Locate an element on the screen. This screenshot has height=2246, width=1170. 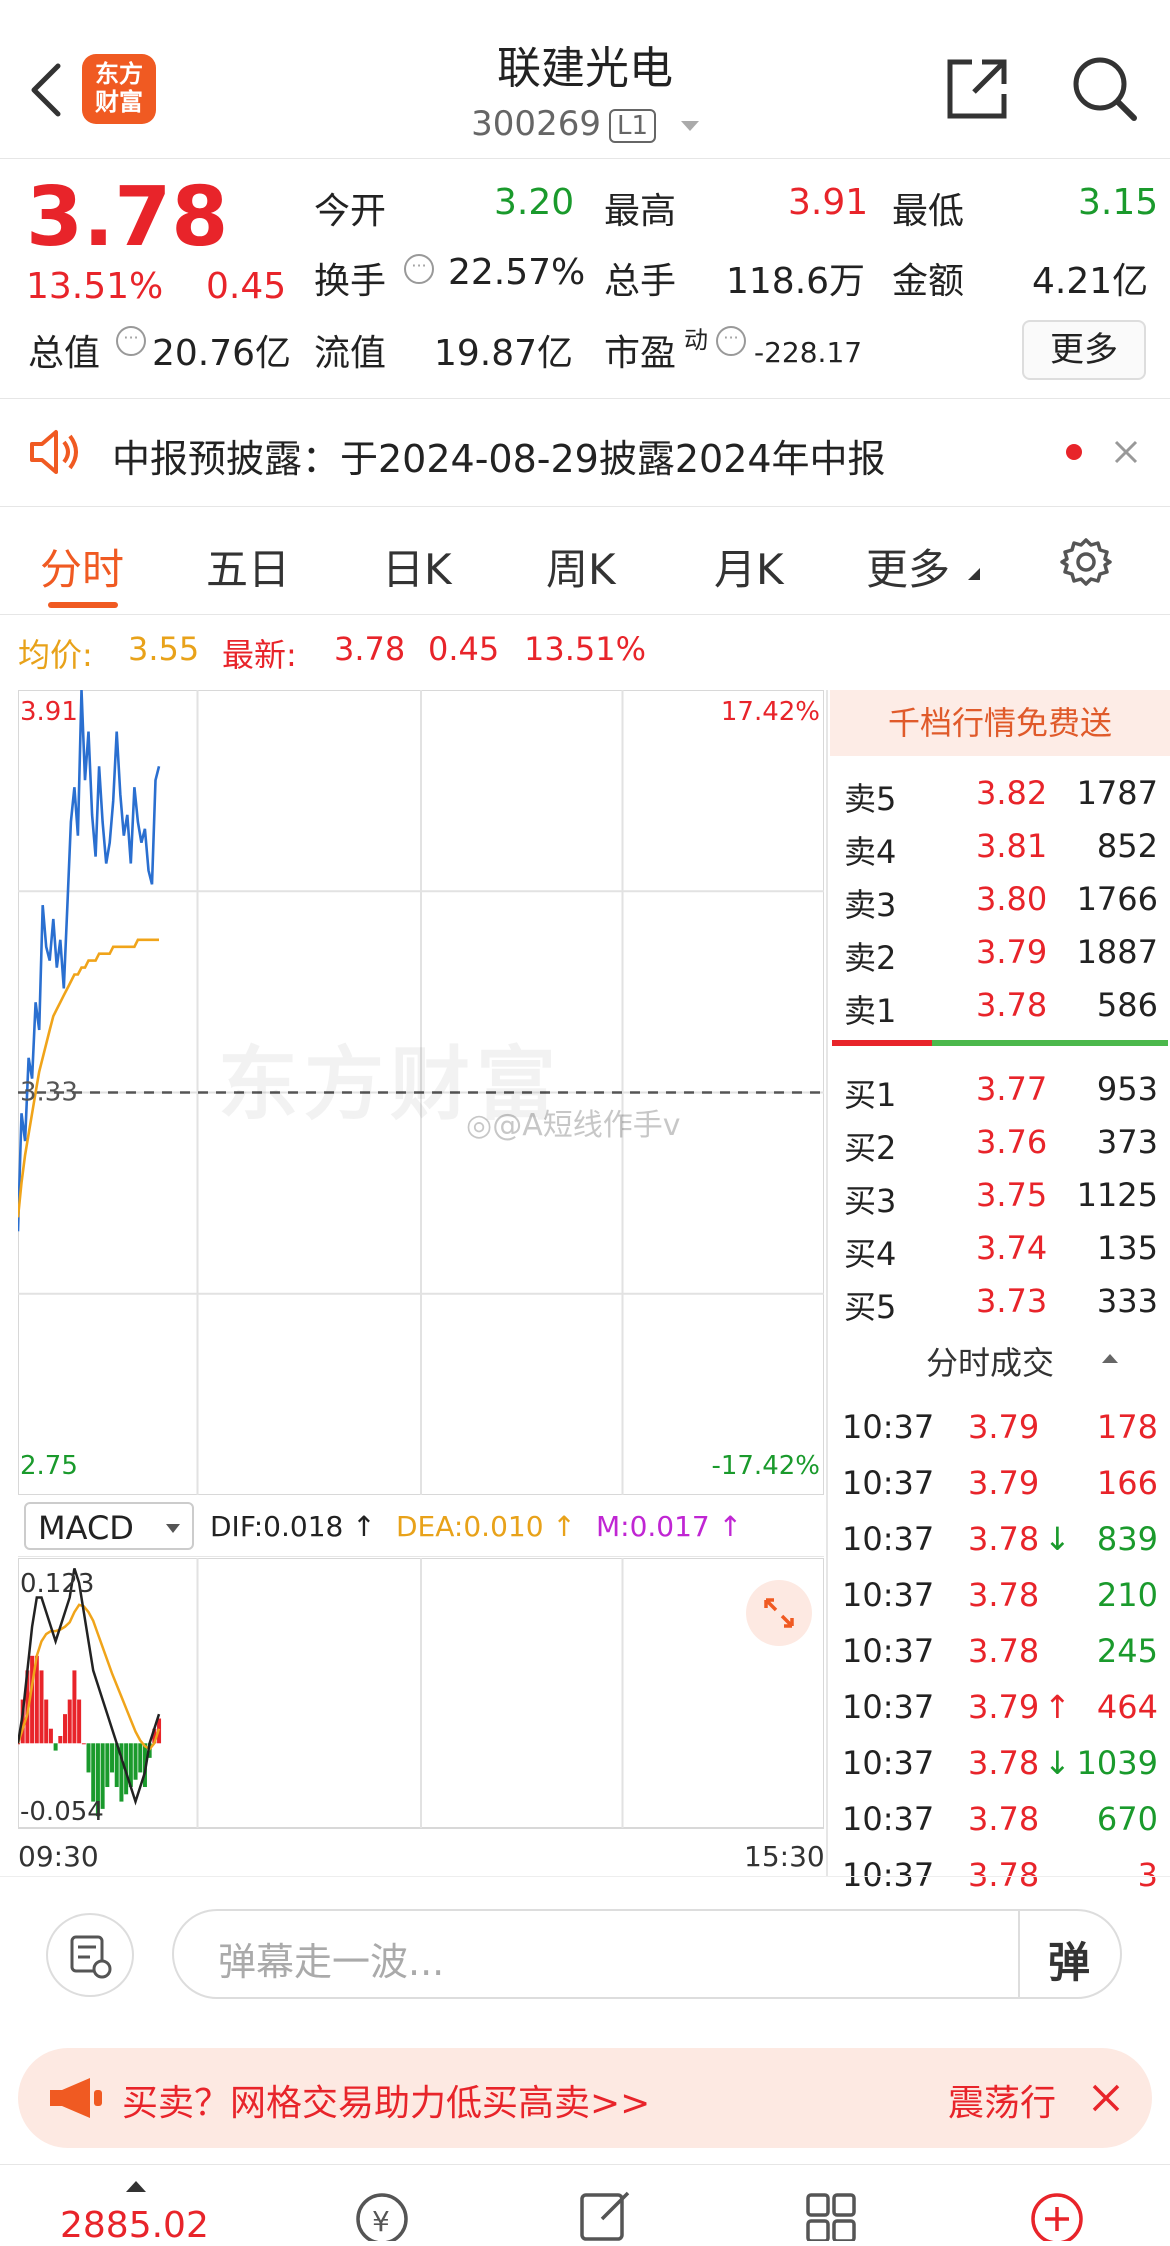
notice-bar: 中报预披露：于2024-08-29披露2024年中报 is located at coordinates (585, 452).